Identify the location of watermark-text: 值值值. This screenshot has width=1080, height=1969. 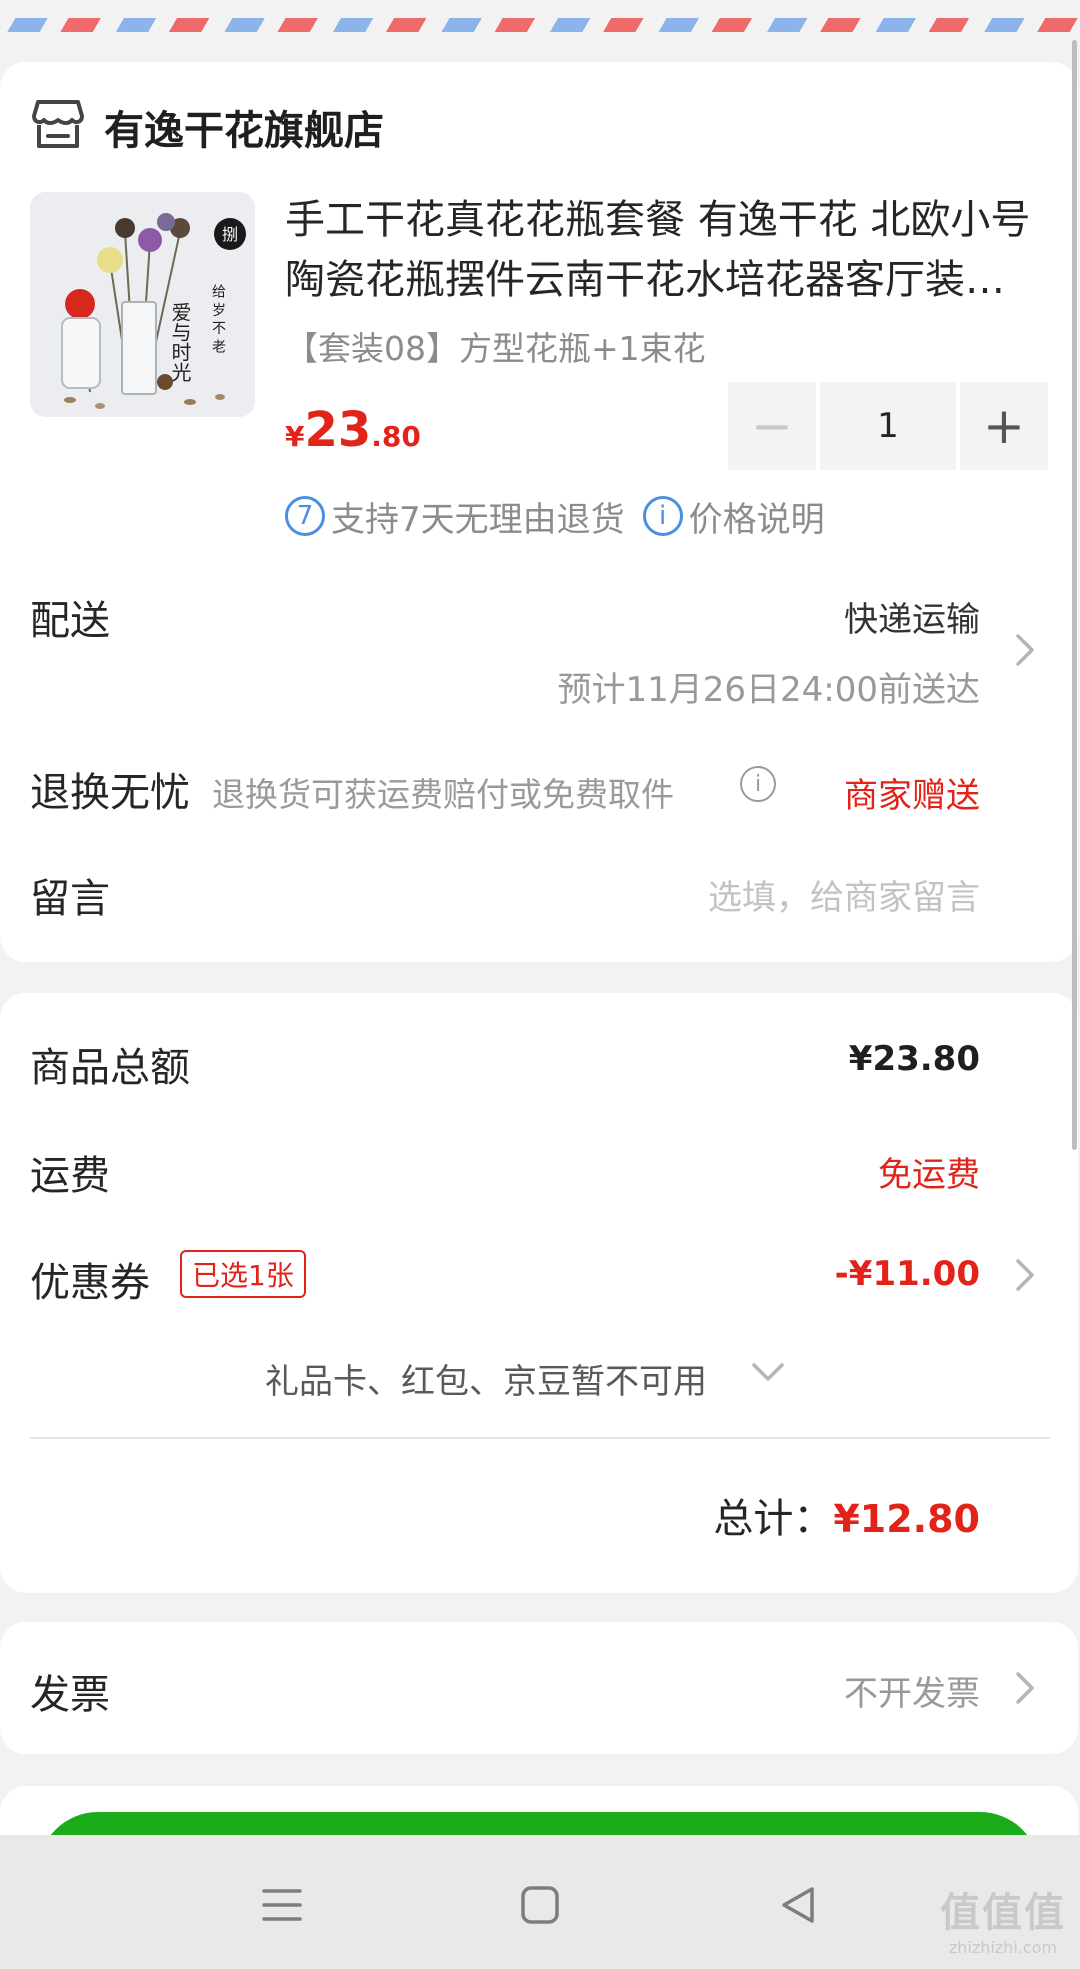
(1003, 1913).